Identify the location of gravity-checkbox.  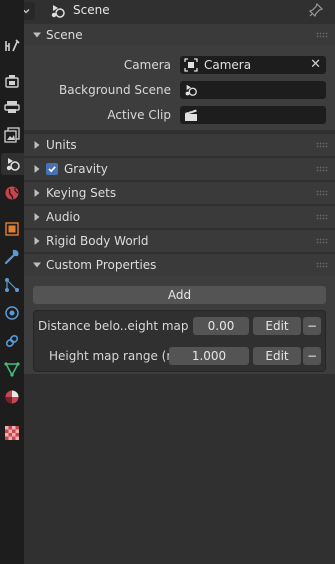
(52, 169).